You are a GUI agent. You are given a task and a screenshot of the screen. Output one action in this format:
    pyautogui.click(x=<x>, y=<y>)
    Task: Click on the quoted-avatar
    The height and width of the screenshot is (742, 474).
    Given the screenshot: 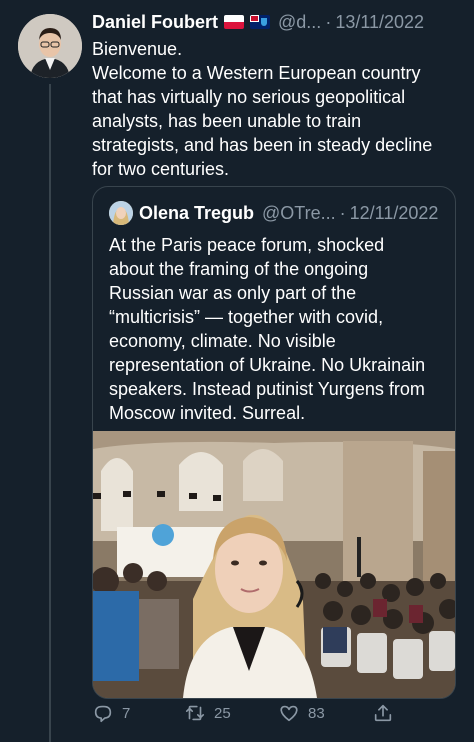 What is the action you would take?
    pyautogui.click(x=121, y=213)
    